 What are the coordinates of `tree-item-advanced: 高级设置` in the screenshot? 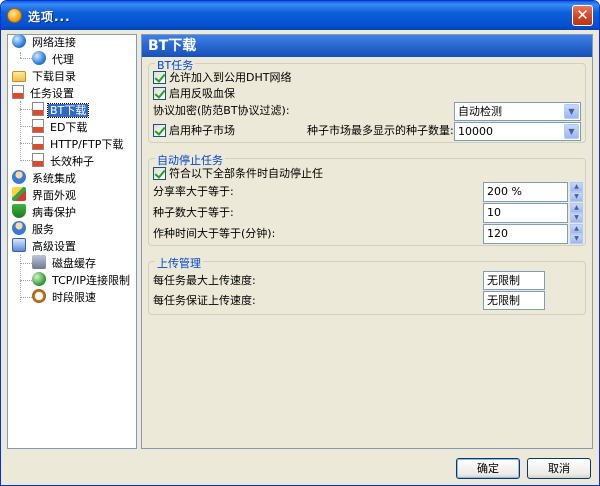 It's located at (45, 245).